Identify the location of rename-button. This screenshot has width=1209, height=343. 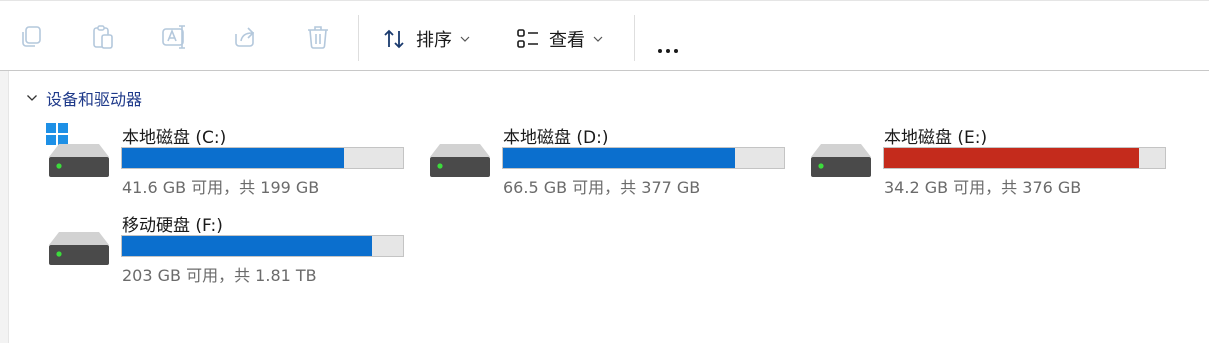
(175, 38).